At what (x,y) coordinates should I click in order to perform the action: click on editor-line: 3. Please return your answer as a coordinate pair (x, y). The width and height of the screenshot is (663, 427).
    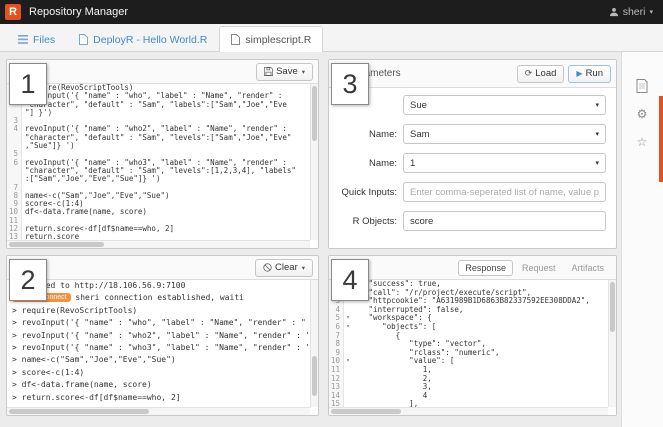
    Looking at the image, I should click on (158, 121).